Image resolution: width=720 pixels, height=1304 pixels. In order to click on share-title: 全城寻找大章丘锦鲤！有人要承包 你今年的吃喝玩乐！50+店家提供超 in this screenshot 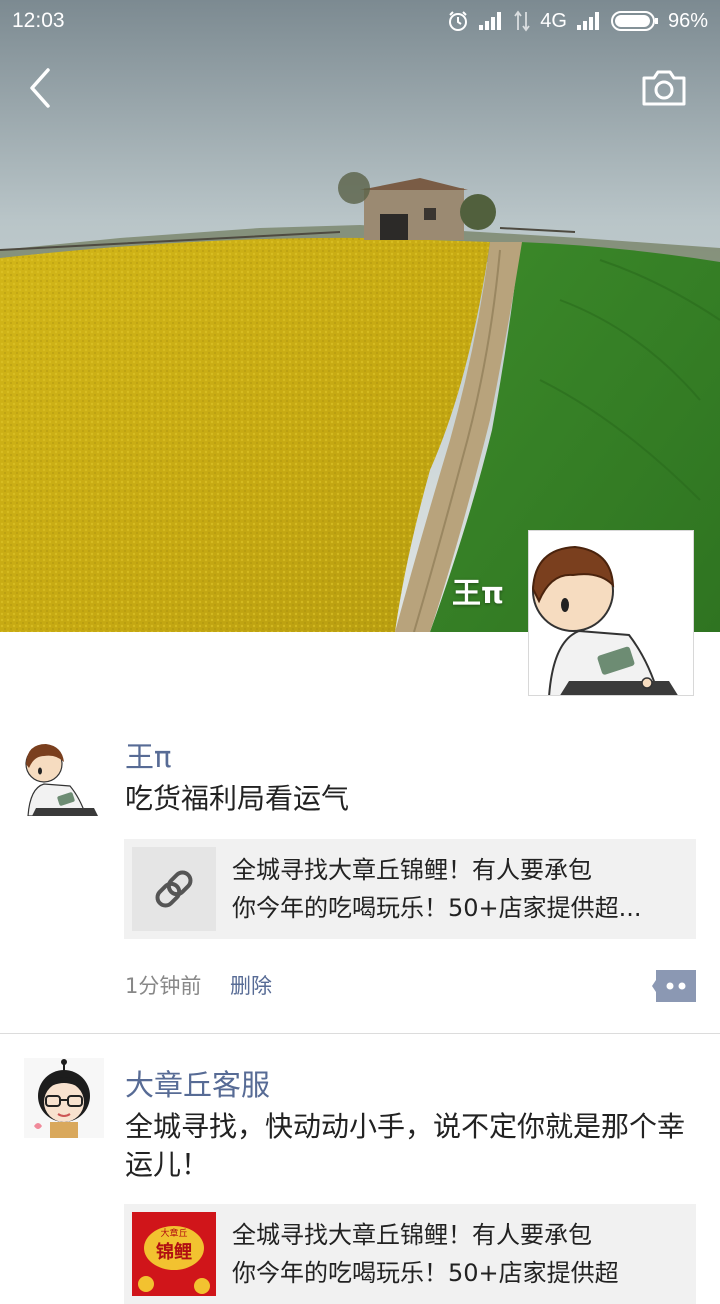, I will do `click(460, 1254)`.